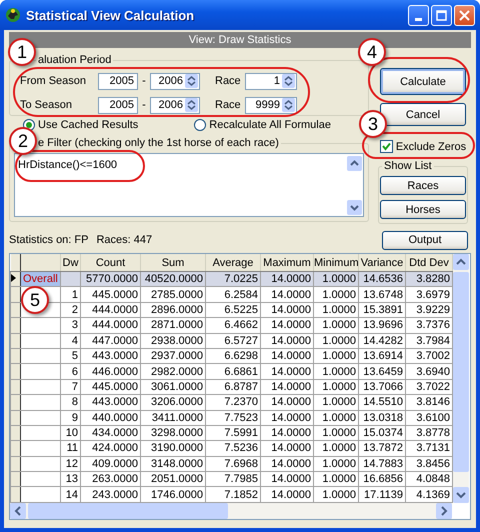  What do you see at coordinates (382, 263) in the screenshot?
I see `column-header: Variance` at bounding box center [382, 263].